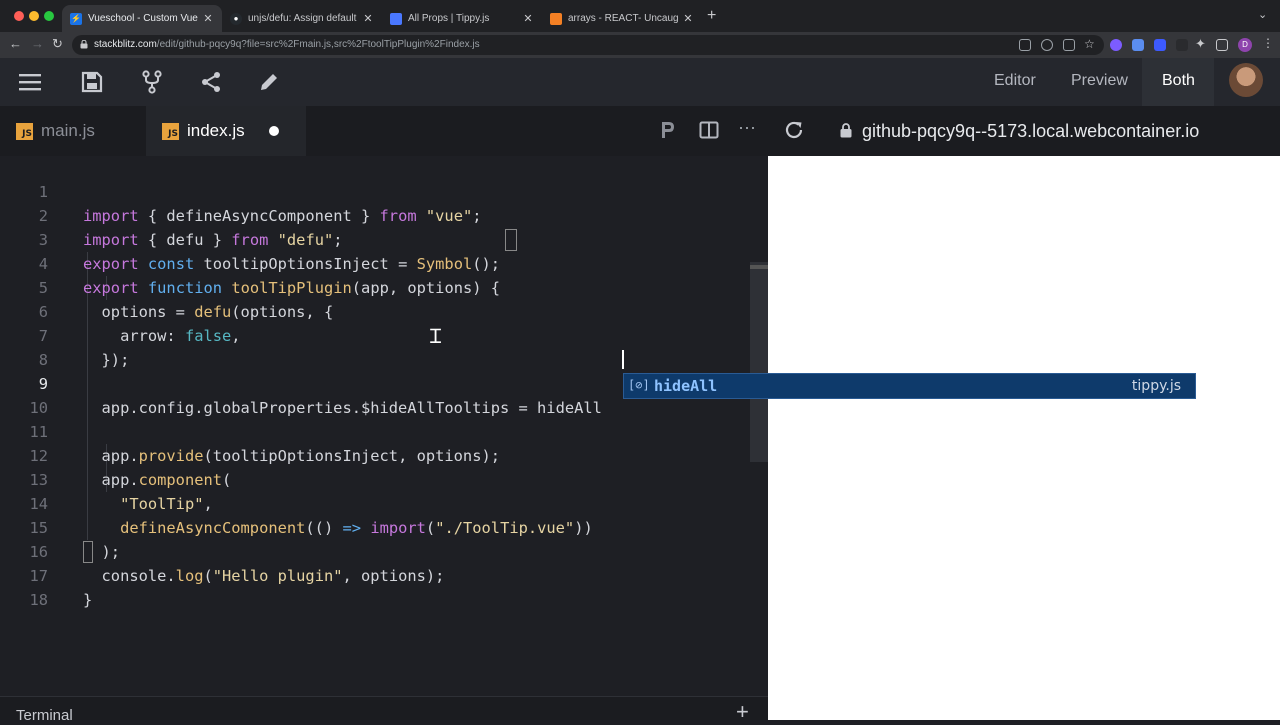  I want to click on profile-avatar: D, so click(1245, 45).